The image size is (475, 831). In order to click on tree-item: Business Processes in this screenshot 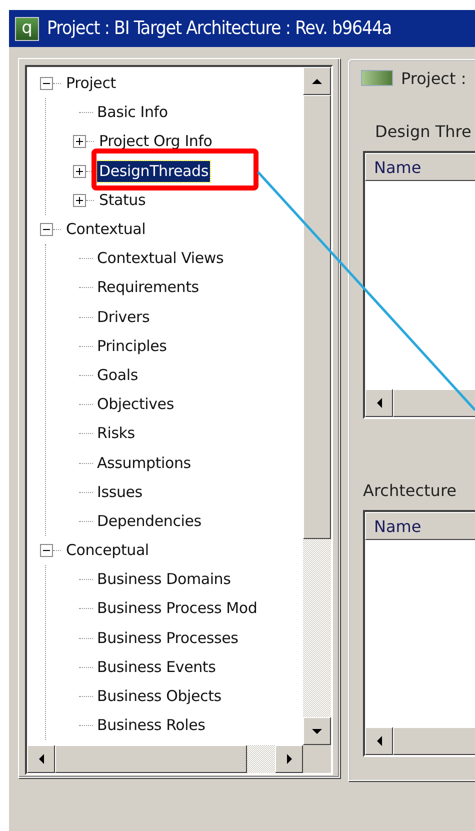, I will do `click(167, 638)`.